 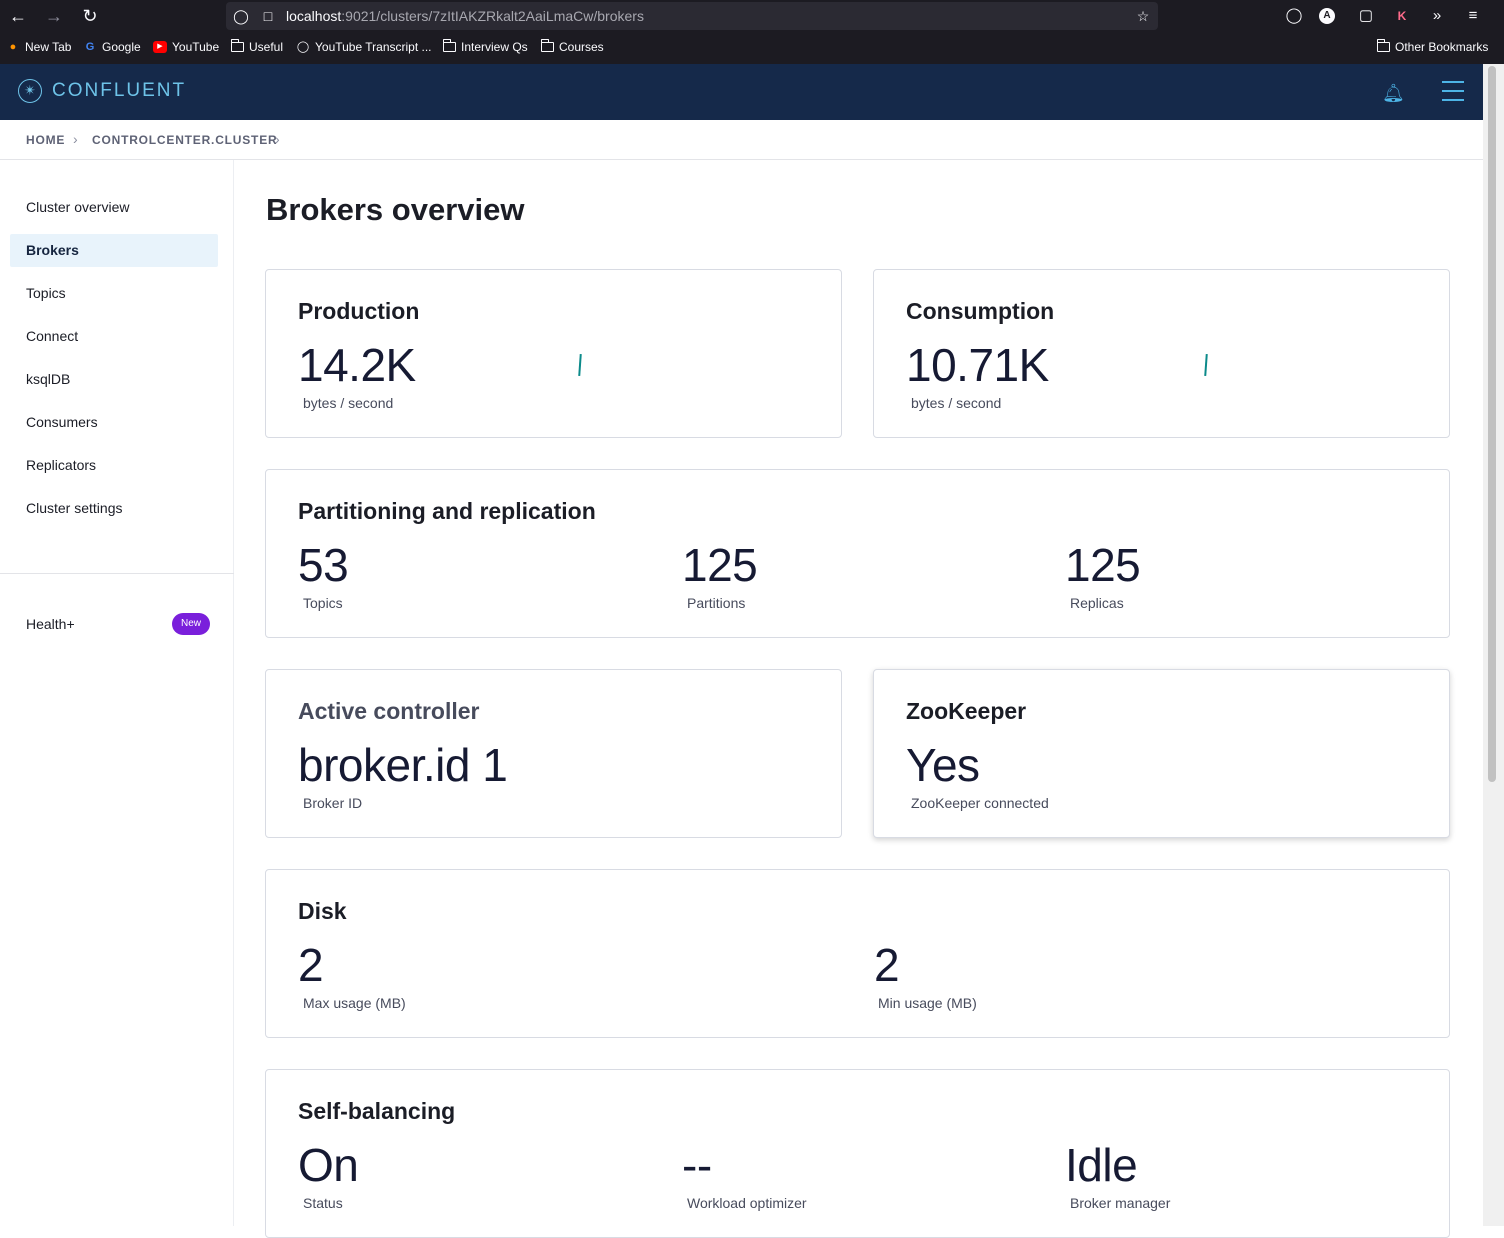 I want to click on disk-title: Disk, so click(x=322, y=911).